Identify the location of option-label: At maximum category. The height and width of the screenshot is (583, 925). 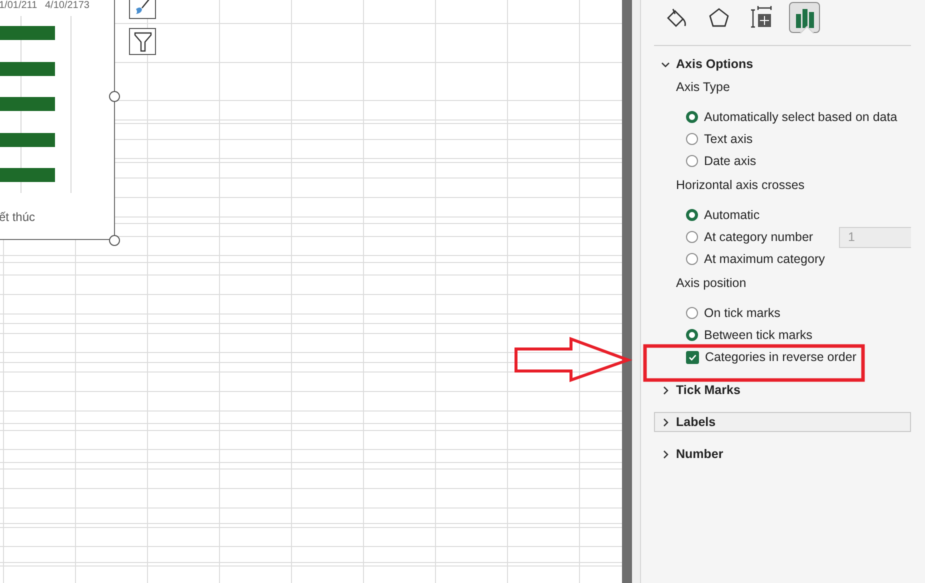
(764, 259).